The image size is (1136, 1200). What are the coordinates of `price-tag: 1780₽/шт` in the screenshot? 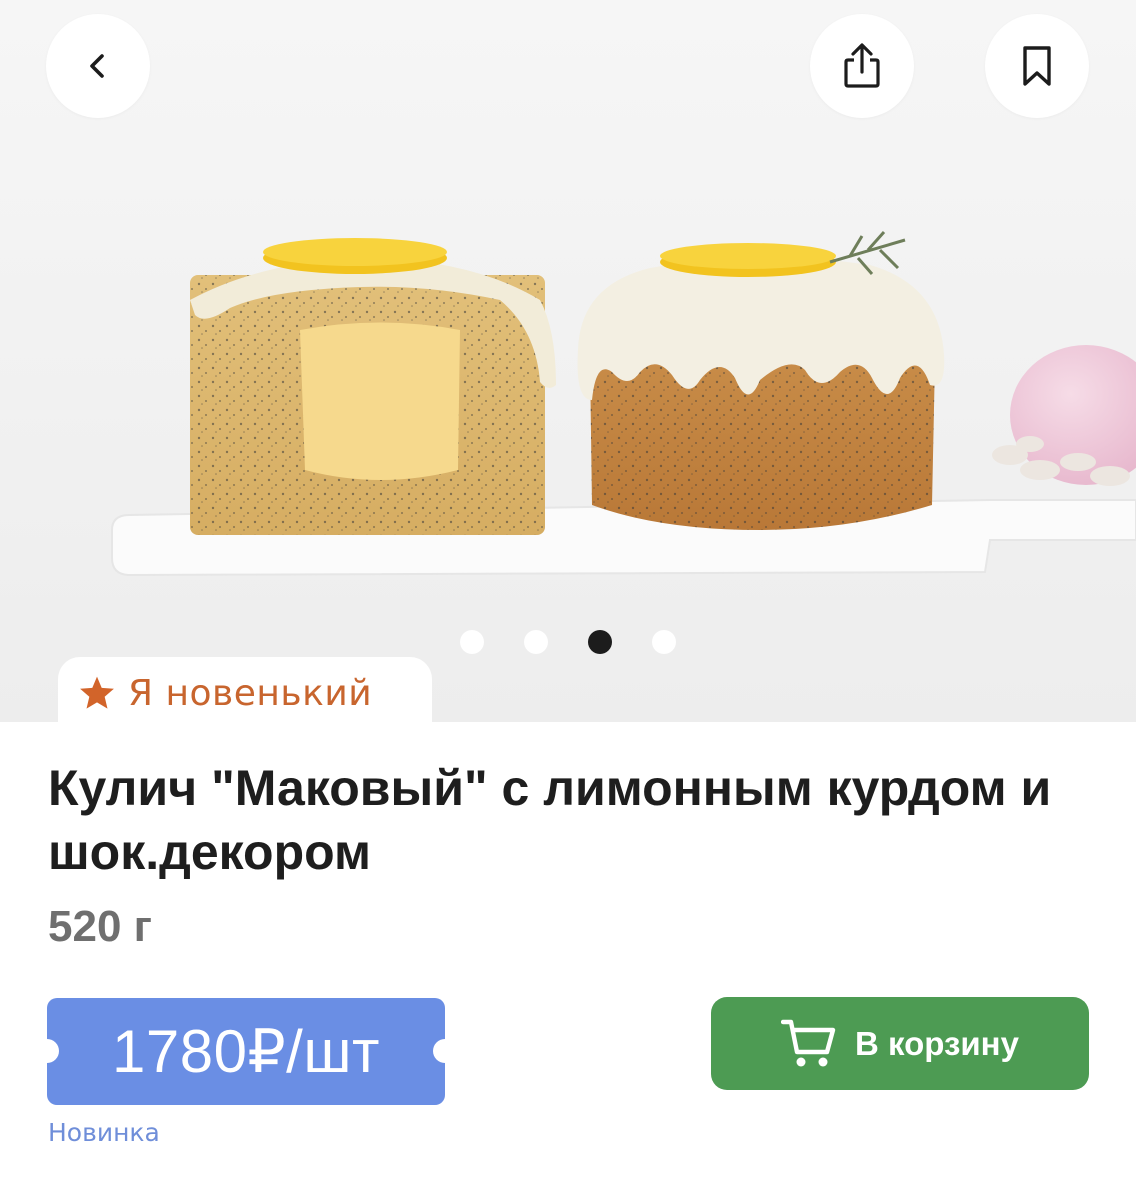 It's located at (246, 1051).